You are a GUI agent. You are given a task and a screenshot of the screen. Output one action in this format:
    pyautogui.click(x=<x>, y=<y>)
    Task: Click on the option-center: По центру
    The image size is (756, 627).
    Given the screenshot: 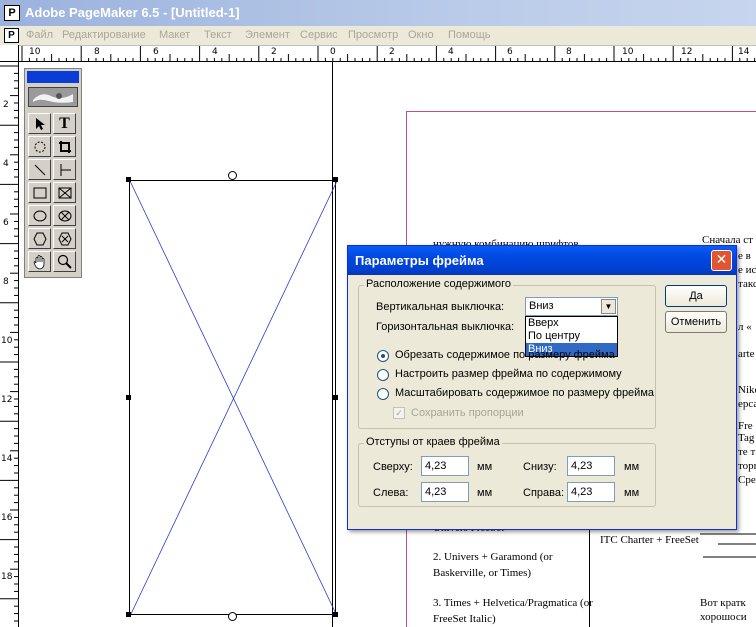 What is the action you would take?
    pyautogui.click(x=571, y=336)
    